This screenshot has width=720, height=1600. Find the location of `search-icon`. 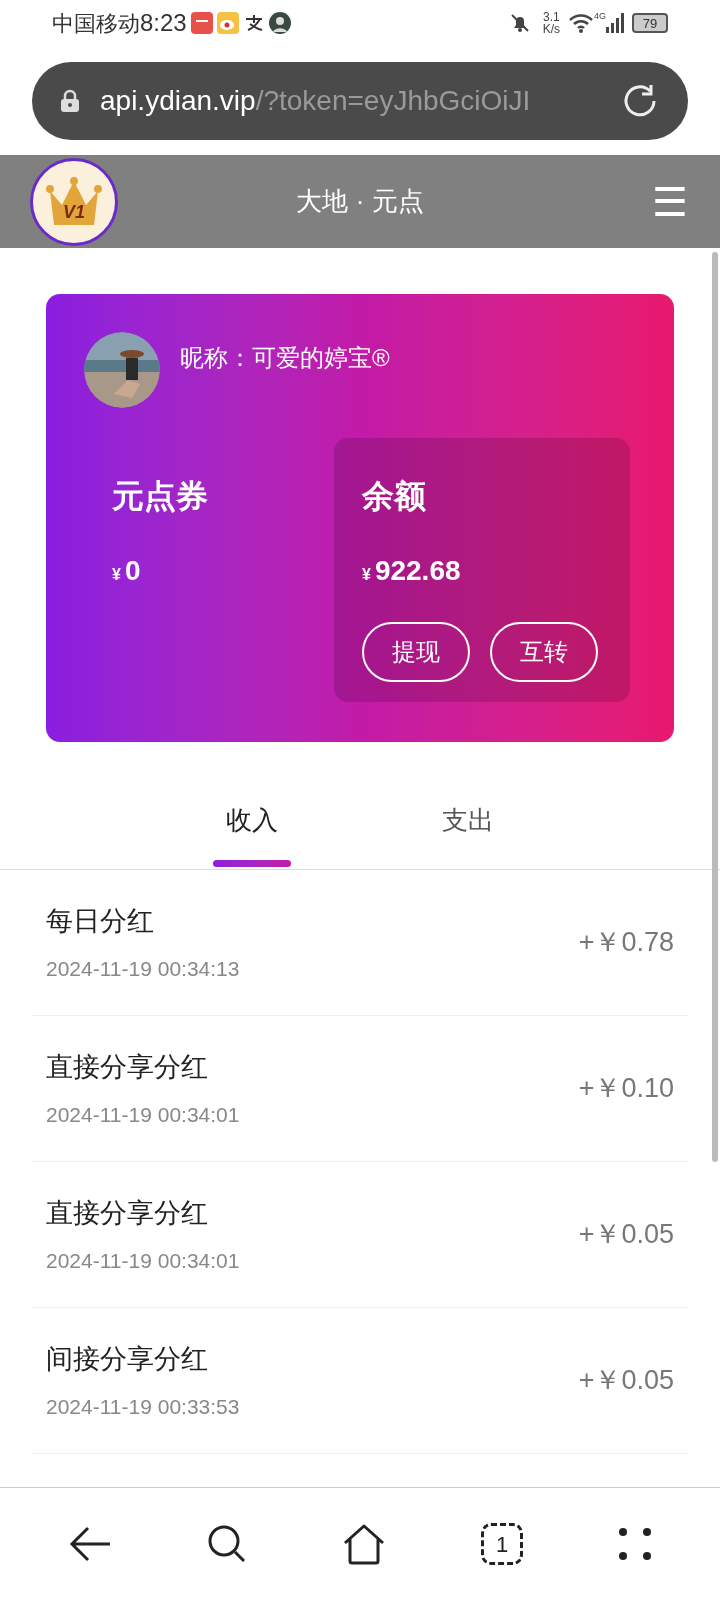

search-icon is located at coordinates (226, 1544).